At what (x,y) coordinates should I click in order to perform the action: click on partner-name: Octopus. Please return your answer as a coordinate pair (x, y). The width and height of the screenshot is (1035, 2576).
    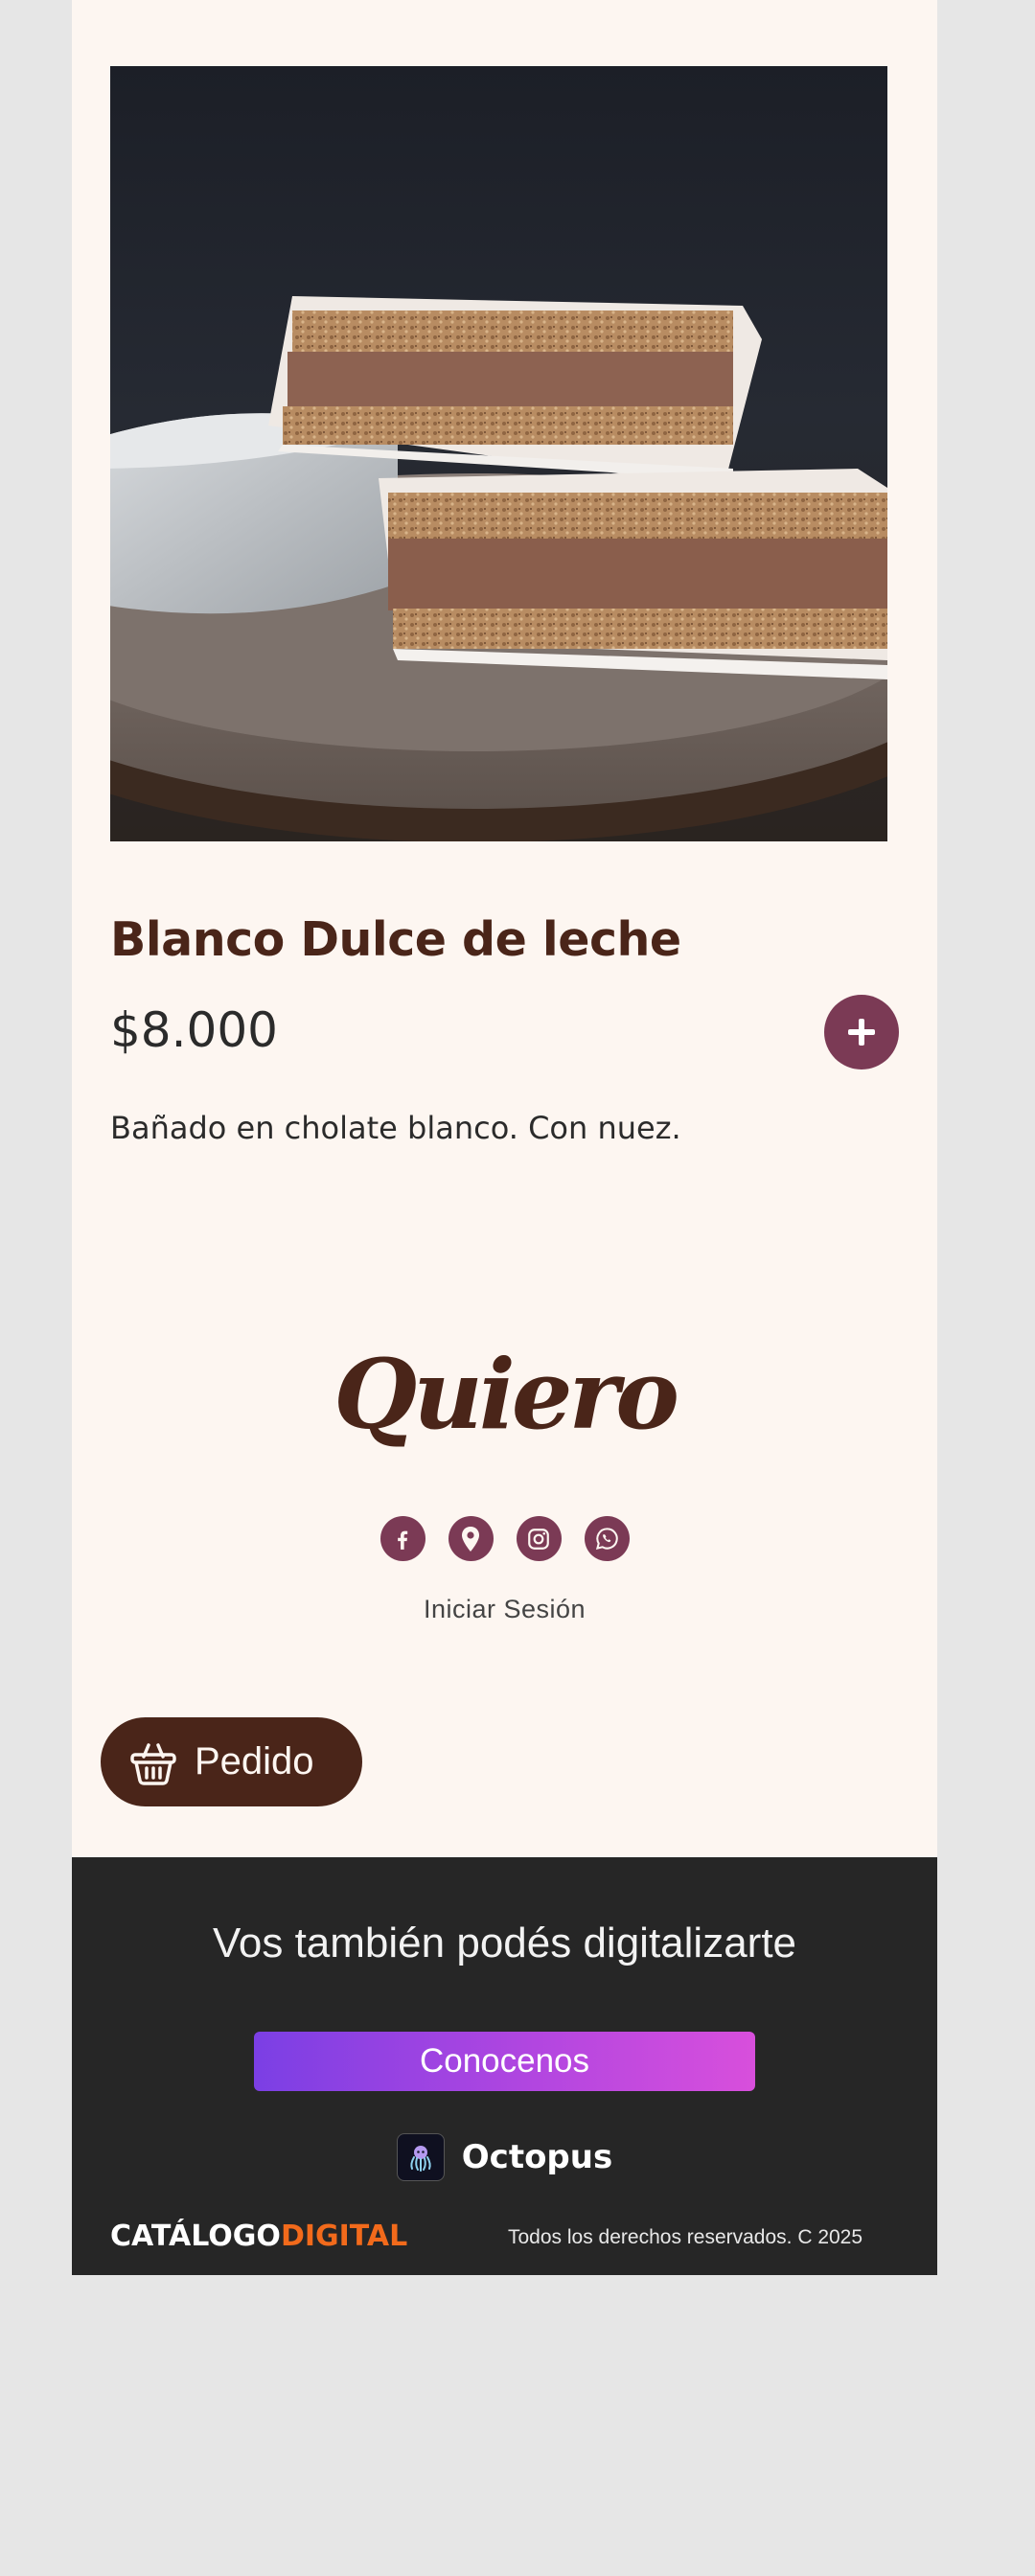
    Looking at the image, I should click on (537, 2157).